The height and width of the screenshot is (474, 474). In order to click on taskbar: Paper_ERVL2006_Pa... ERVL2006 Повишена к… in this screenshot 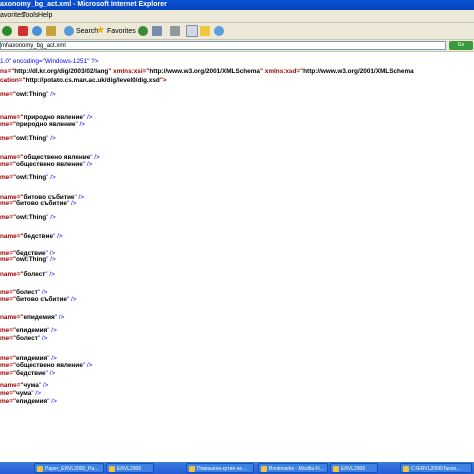, I will do `click(237, 468)`.